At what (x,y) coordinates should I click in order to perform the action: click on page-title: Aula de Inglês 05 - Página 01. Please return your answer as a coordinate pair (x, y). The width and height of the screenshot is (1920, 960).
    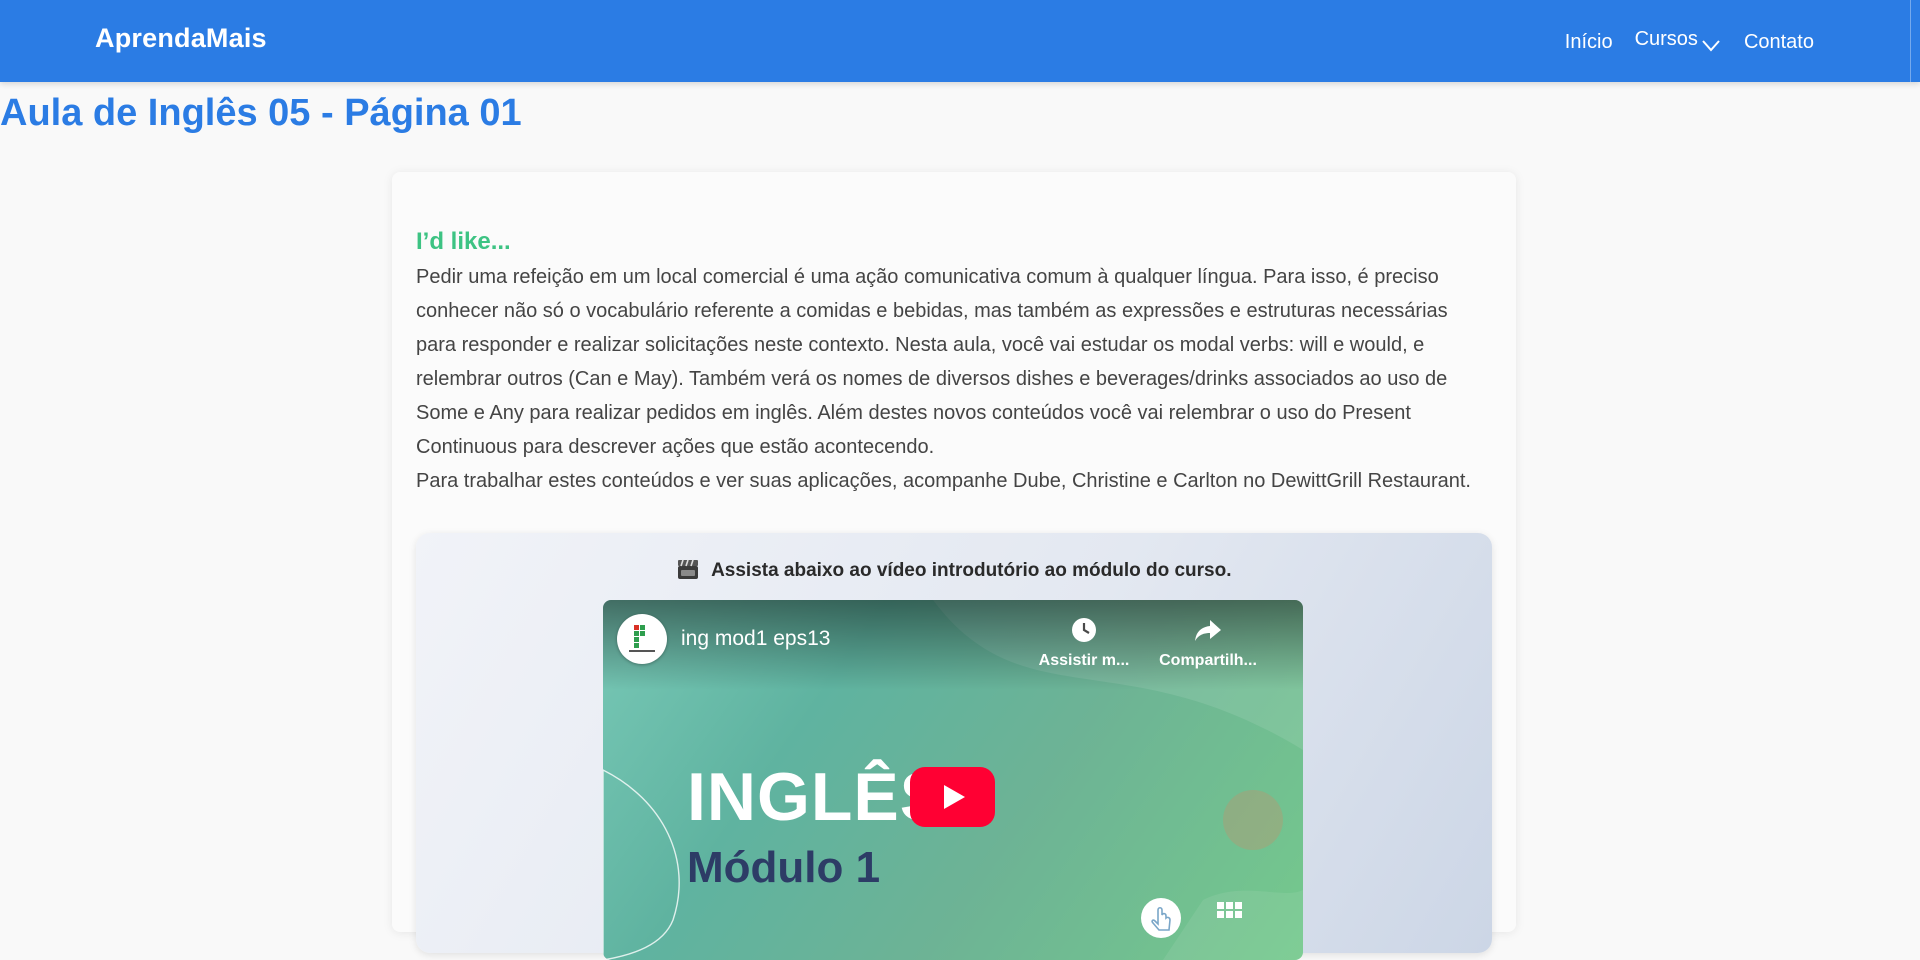
    Looking at the image, I should click on (261, 113).